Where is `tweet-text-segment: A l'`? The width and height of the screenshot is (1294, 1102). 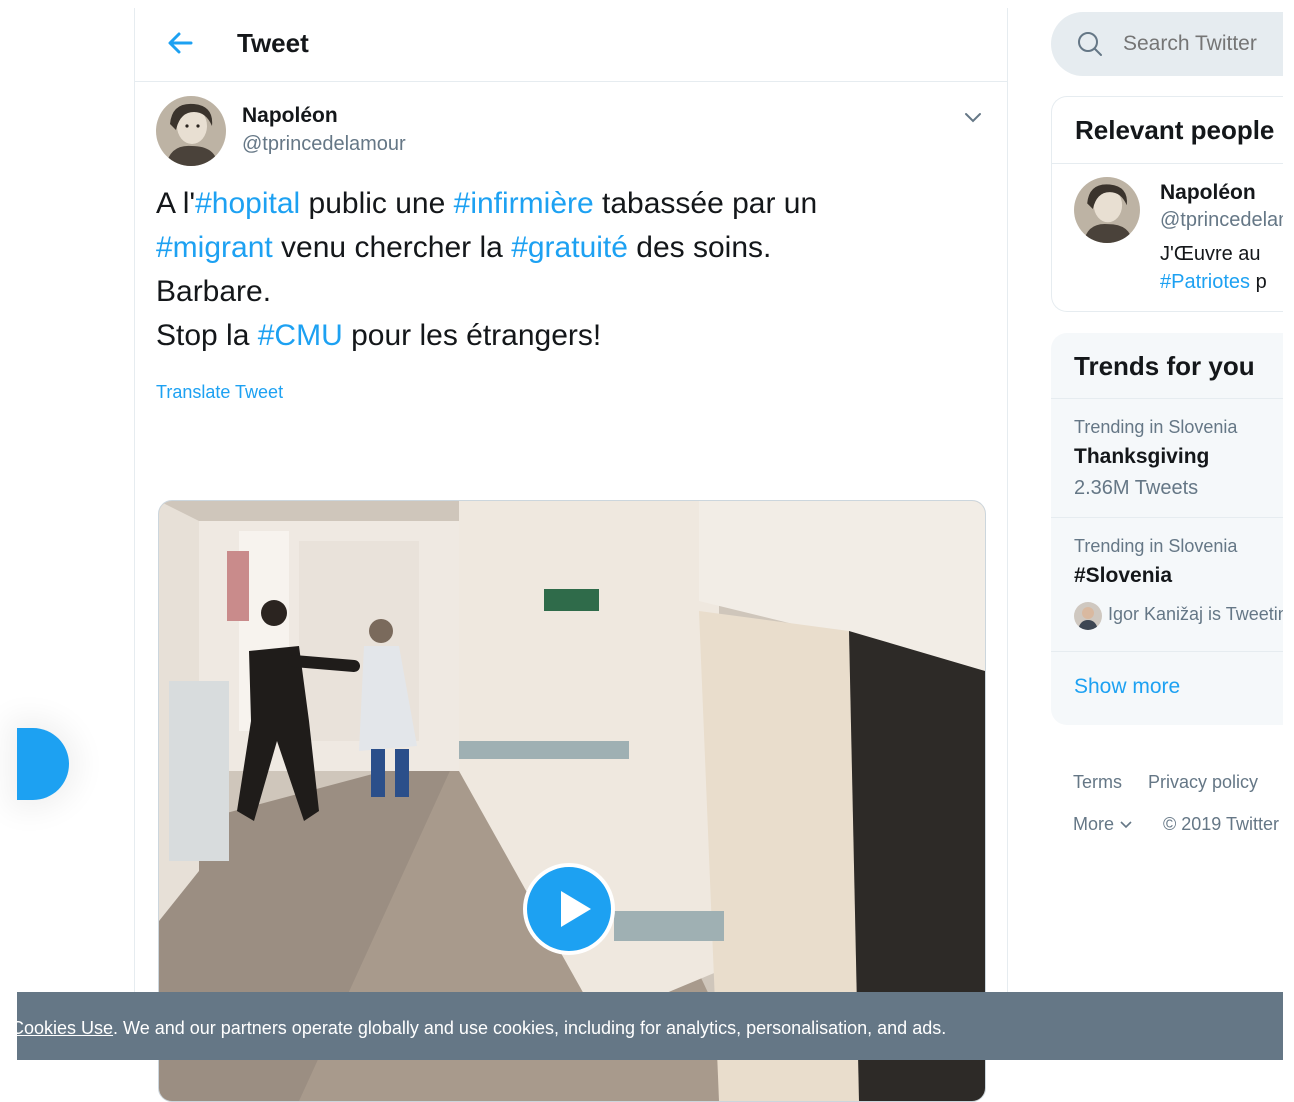 tweet-text-segment: A l' is located at coordinates (176, 203).